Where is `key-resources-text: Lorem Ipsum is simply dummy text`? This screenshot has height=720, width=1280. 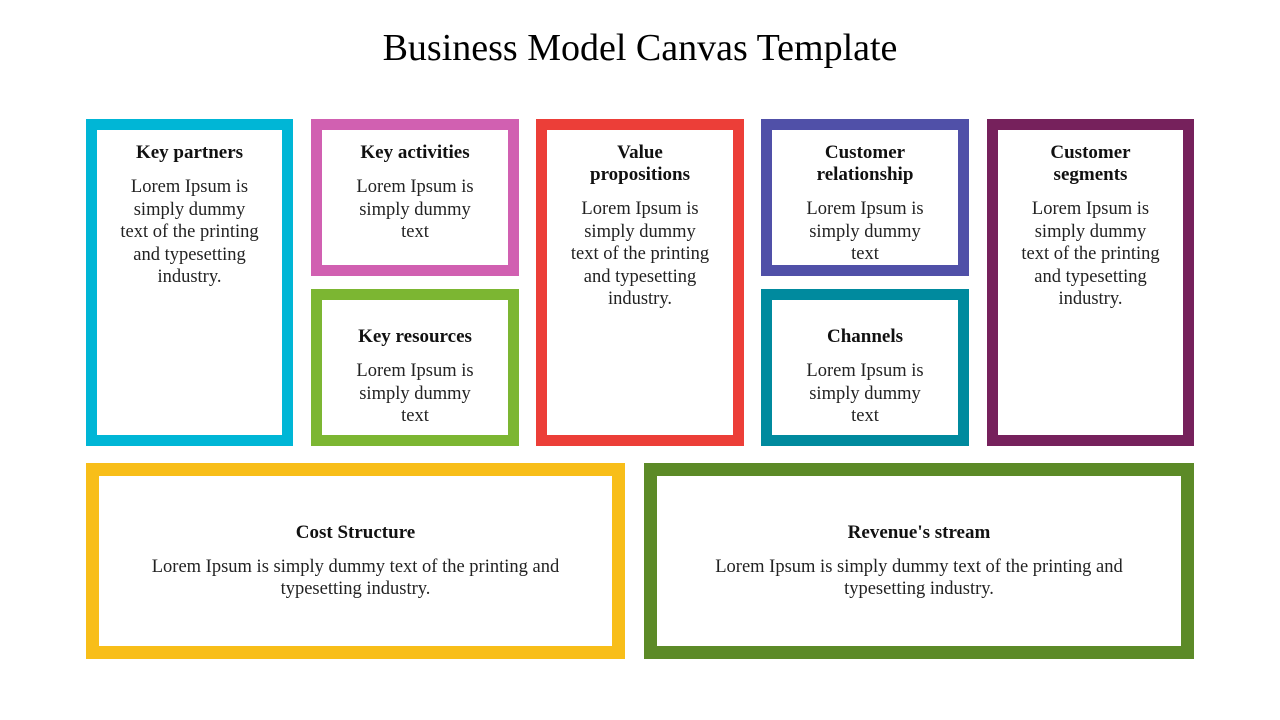 key-resources-text: Lorem Ipsum is simply dummy text is located at coordinates (415, 393).